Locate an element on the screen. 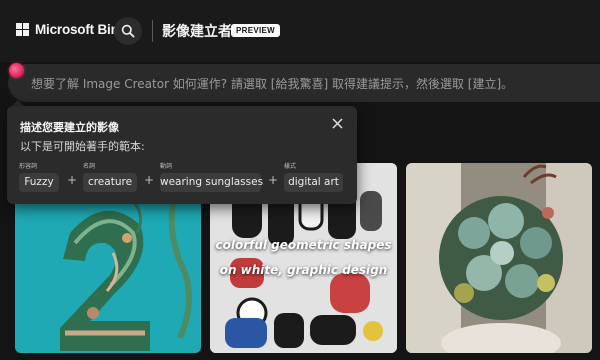  search-icon is located at coordinates (128, 31).